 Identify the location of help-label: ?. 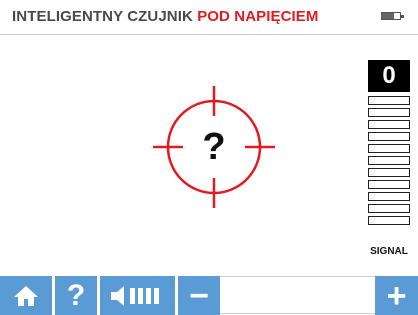
(76, 295).